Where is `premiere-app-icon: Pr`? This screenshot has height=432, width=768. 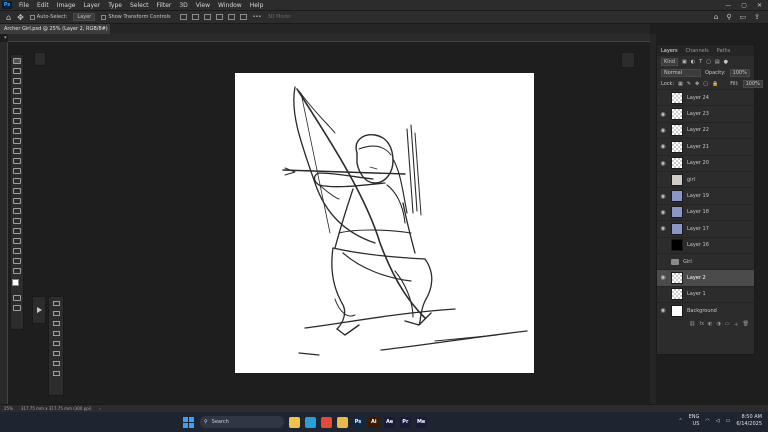
premiere-app-icon: Pr is located at coordinates (405, 422).